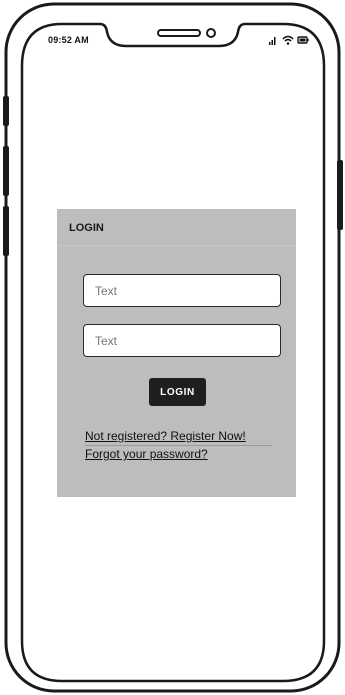 The width and height of the screenshot is (345, 695). I want to click on battery-icon, so click(303, 40).